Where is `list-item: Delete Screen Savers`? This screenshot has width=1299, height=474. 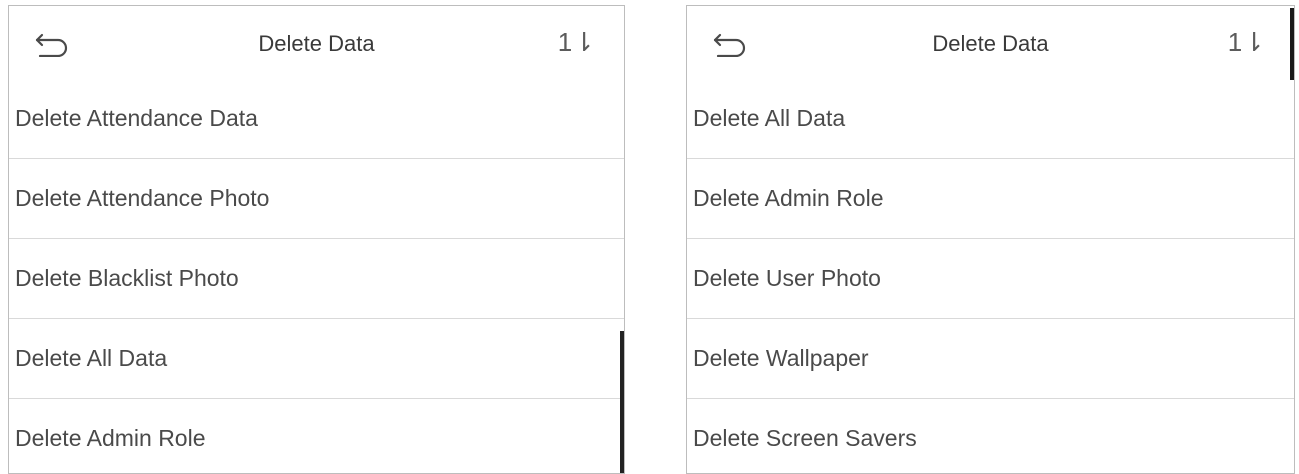
list-item: Delete Screen Savers is located at coordinates (990, 435).